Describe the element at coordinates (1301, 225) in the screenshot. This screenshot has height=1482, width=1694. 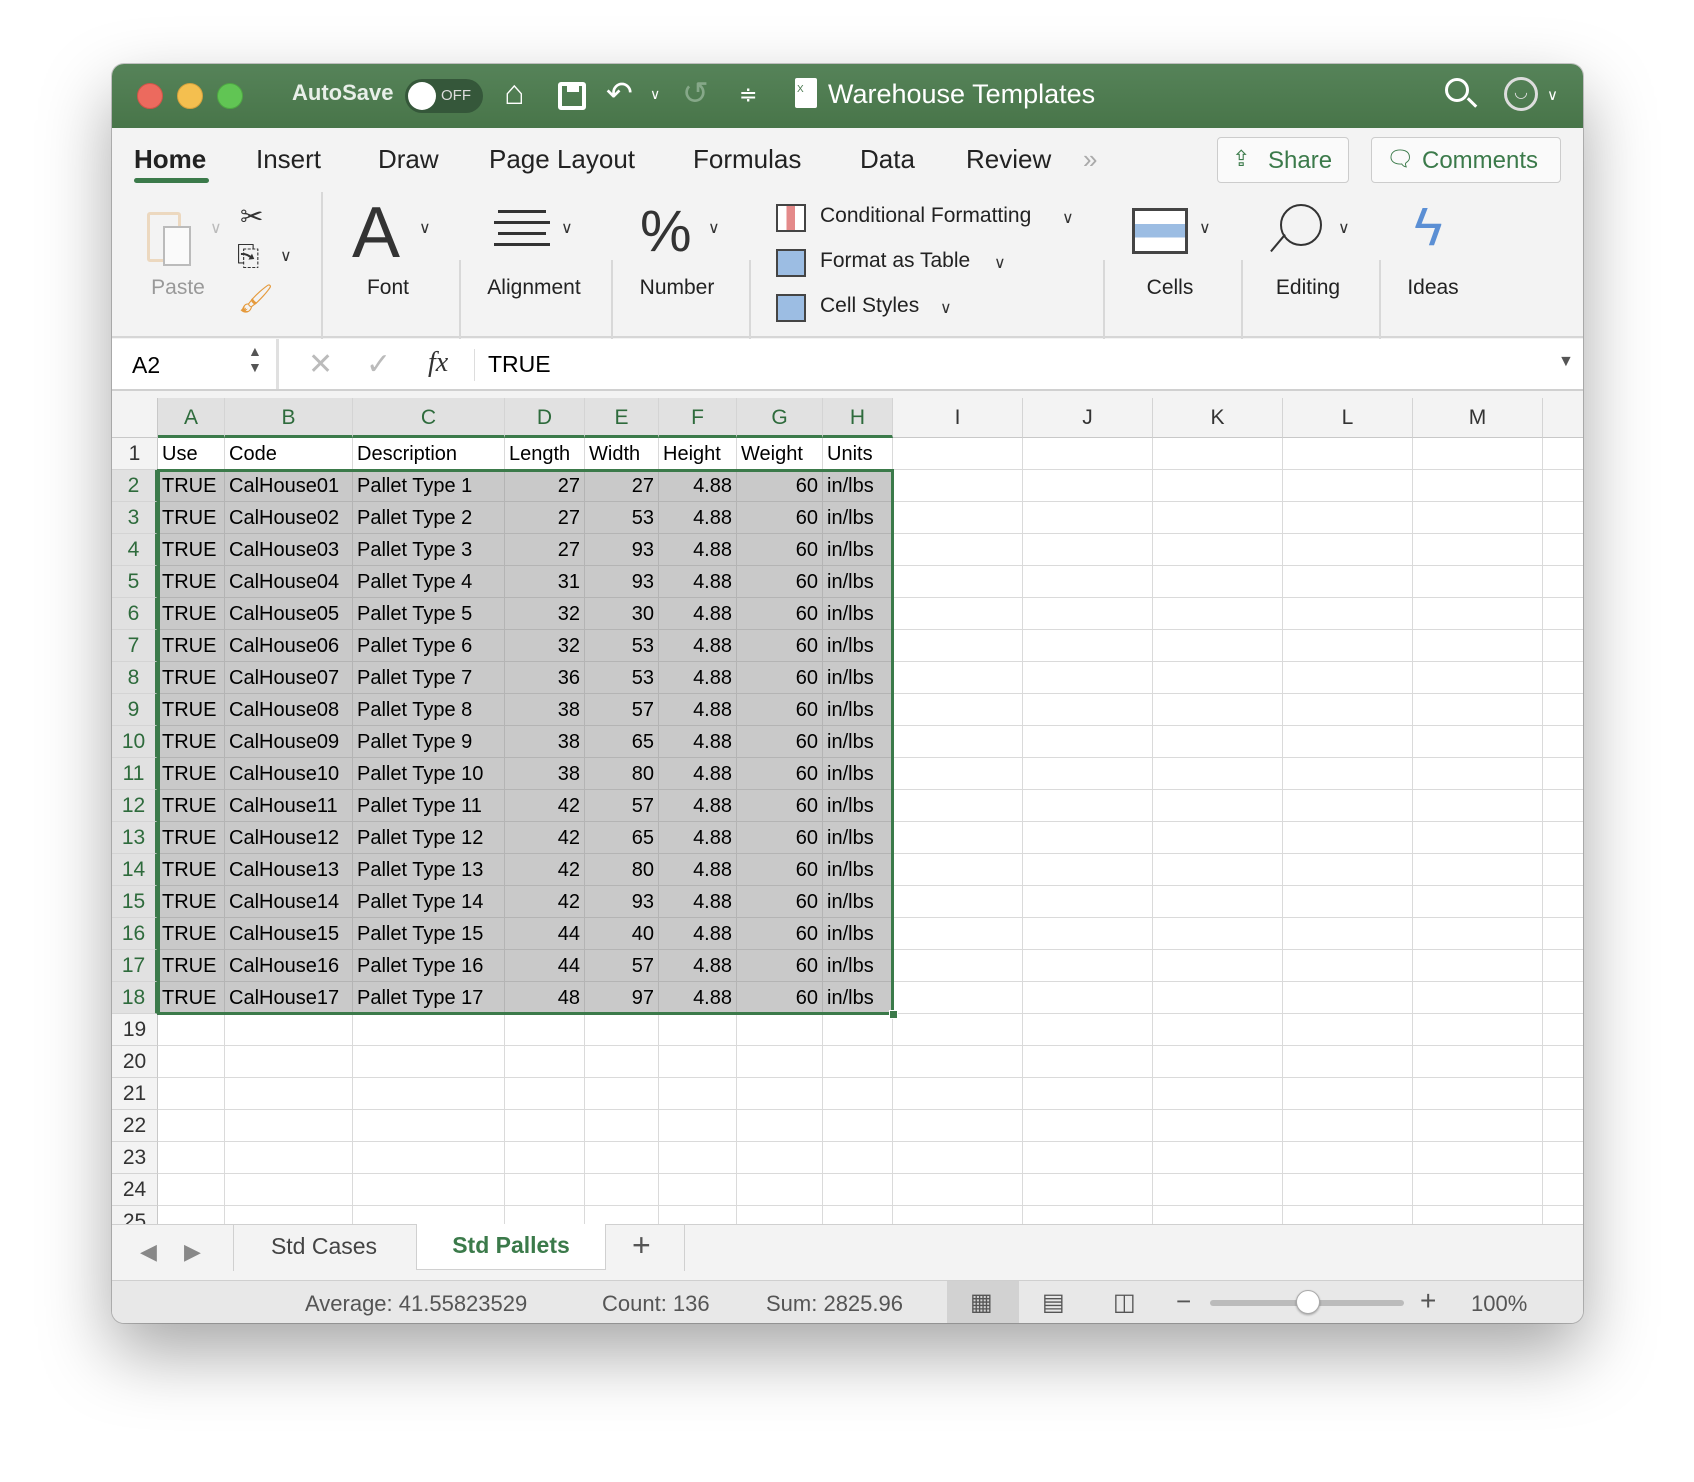
I see `editing-search-icon` at that location.